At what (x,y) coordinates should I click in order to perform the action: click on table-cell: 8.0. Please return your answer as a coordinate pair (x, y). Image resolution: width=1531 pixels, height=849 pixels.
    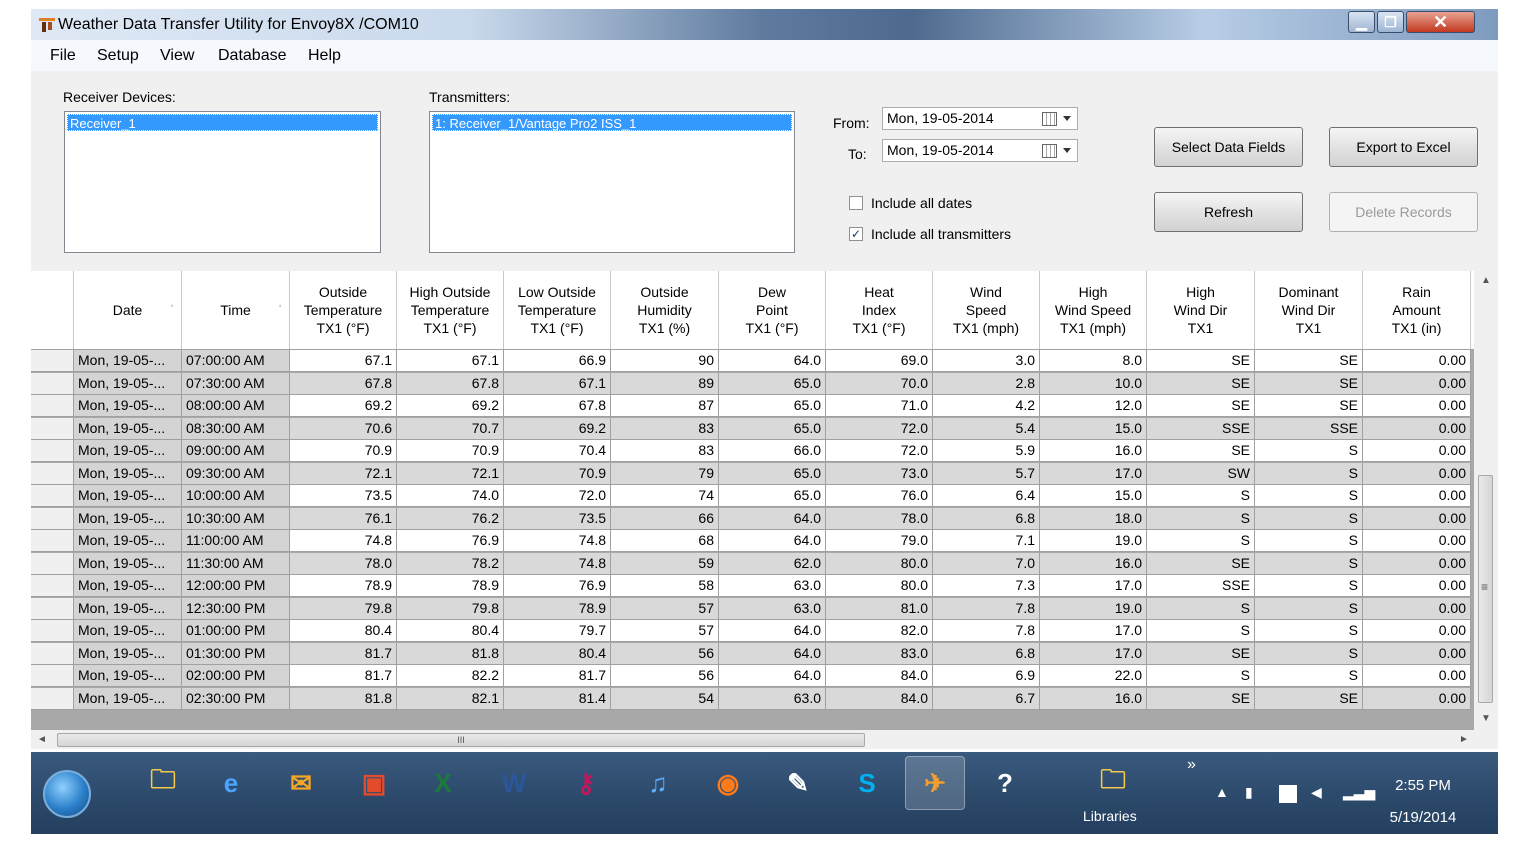
    Looking at the image, I should click on (1093, 361).